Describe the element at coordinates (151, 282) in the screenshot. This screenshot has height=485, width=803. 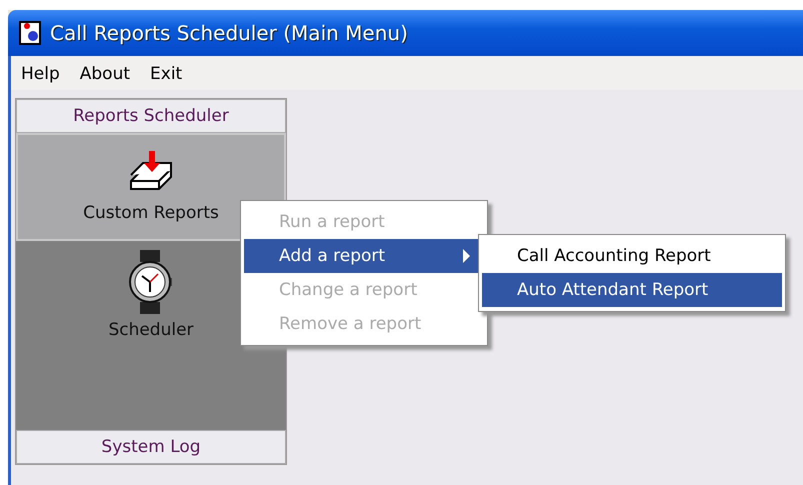
I see `wristwatch-icon` at that location.